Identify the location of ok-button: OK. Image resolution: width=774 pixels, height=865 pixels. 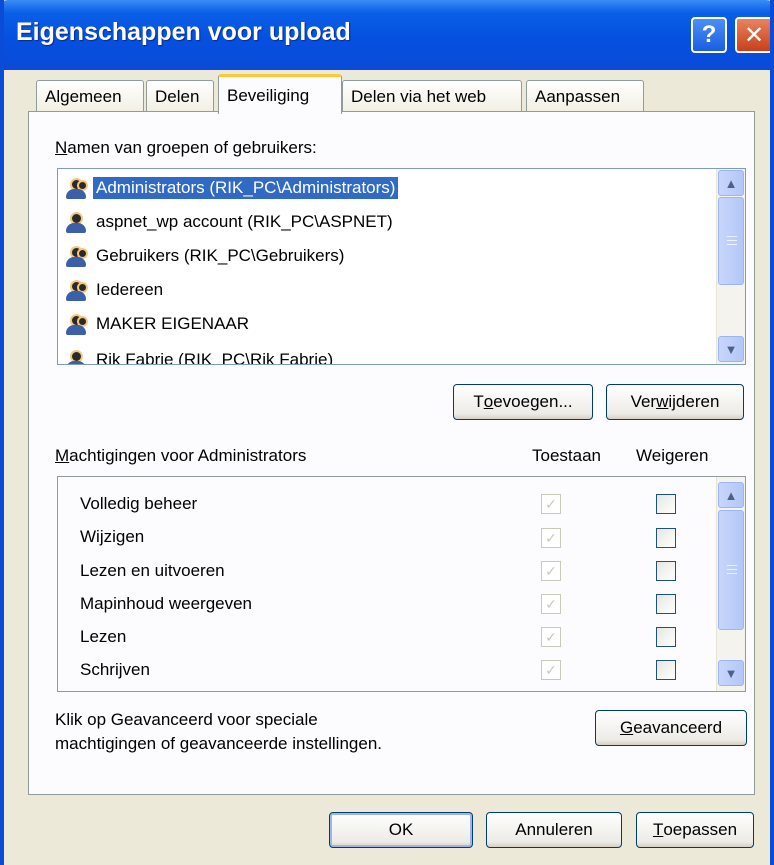
(401, 830).